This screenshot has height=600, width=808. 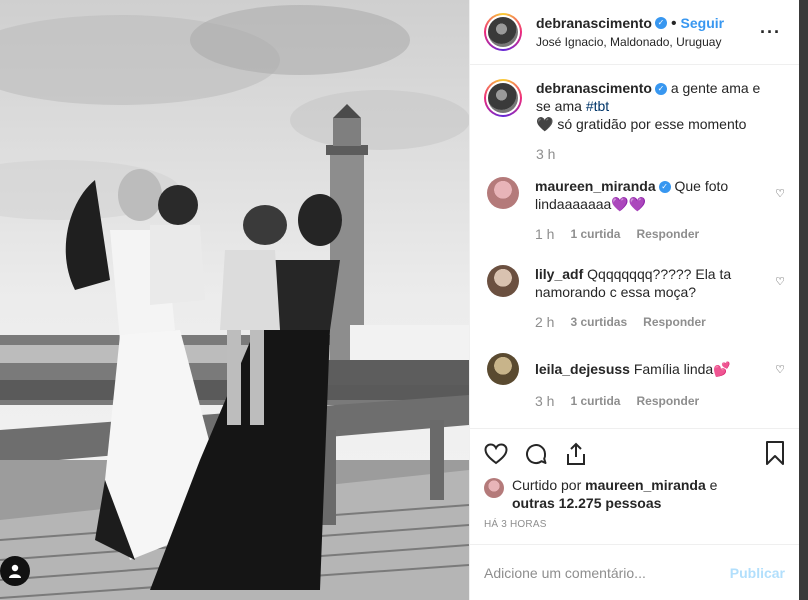 I want to click on liker-username: maureen_miranda, so click(x=645, y=485).